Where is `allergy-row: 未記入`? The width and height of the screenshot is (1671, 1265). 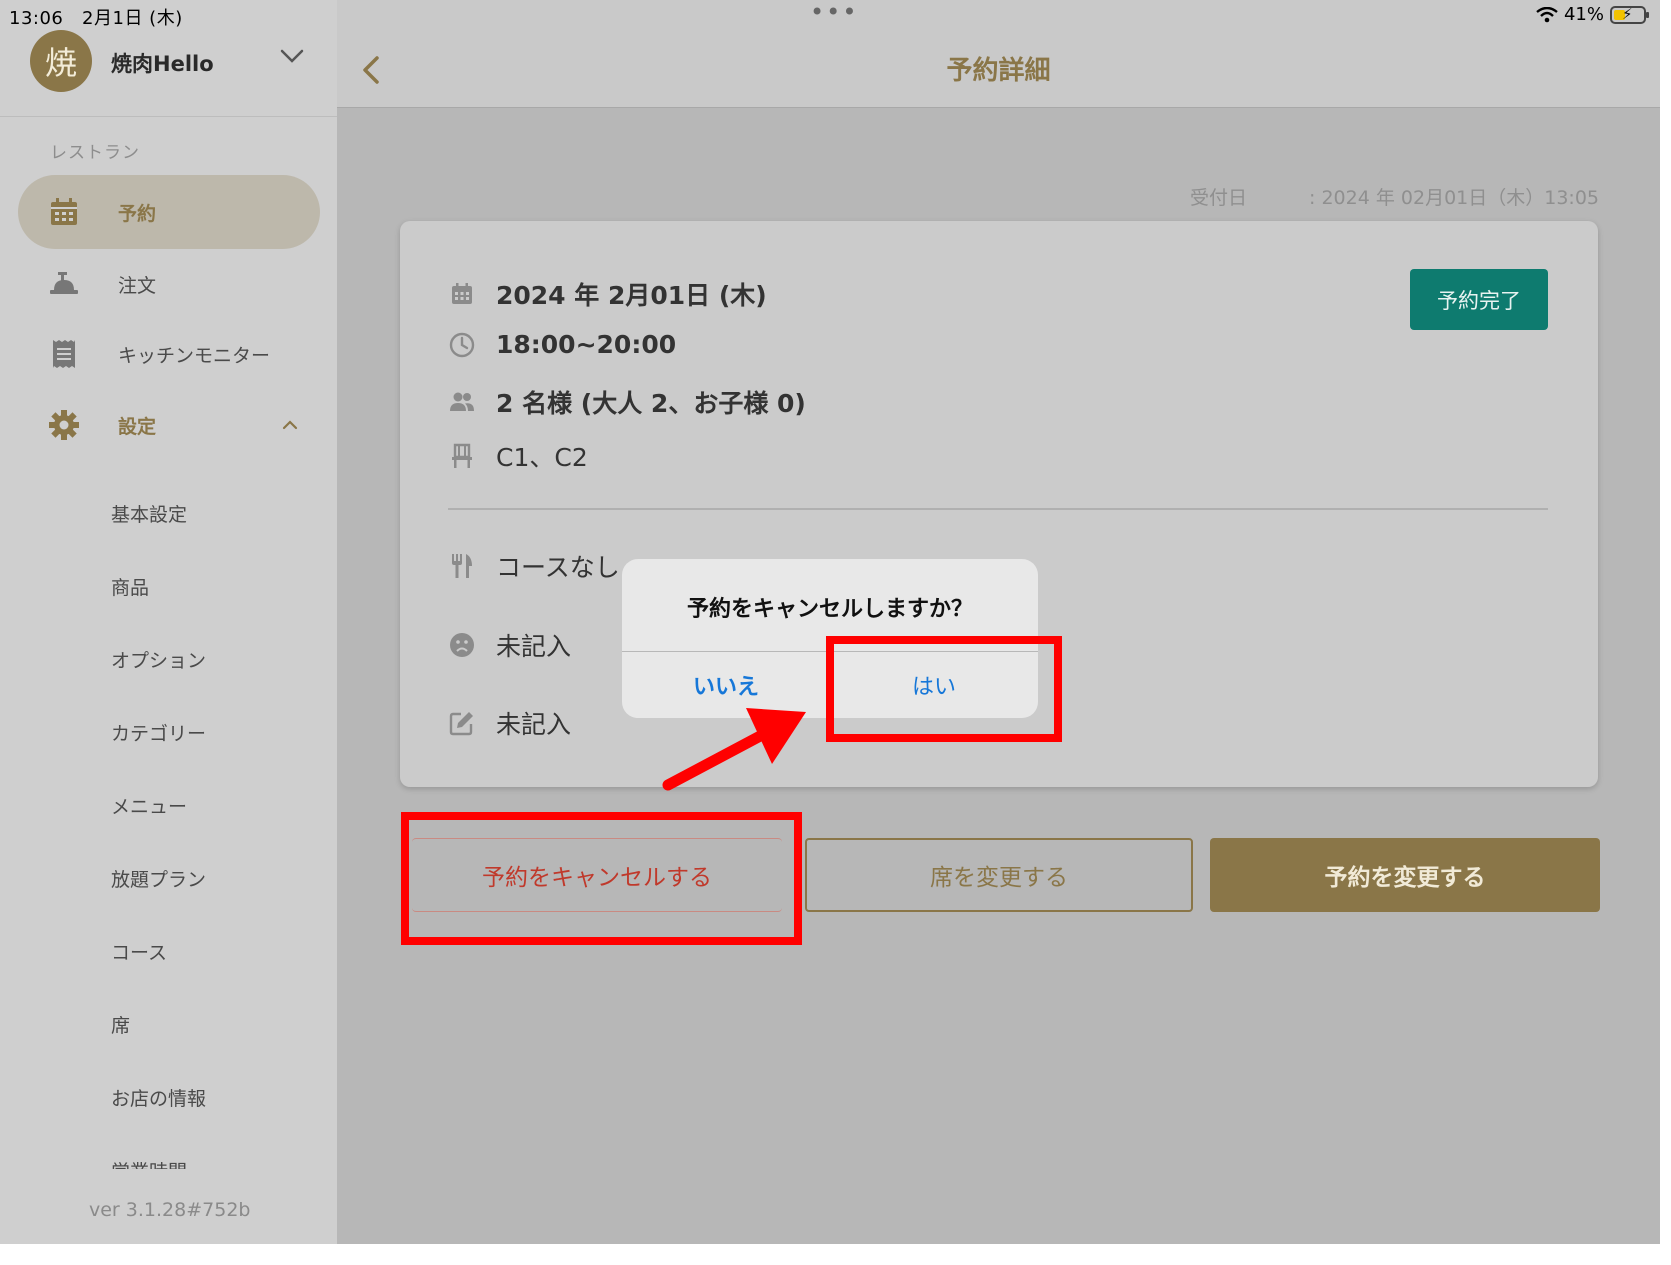 allergy-row: 未記入 is located at coordinates (509, 645).